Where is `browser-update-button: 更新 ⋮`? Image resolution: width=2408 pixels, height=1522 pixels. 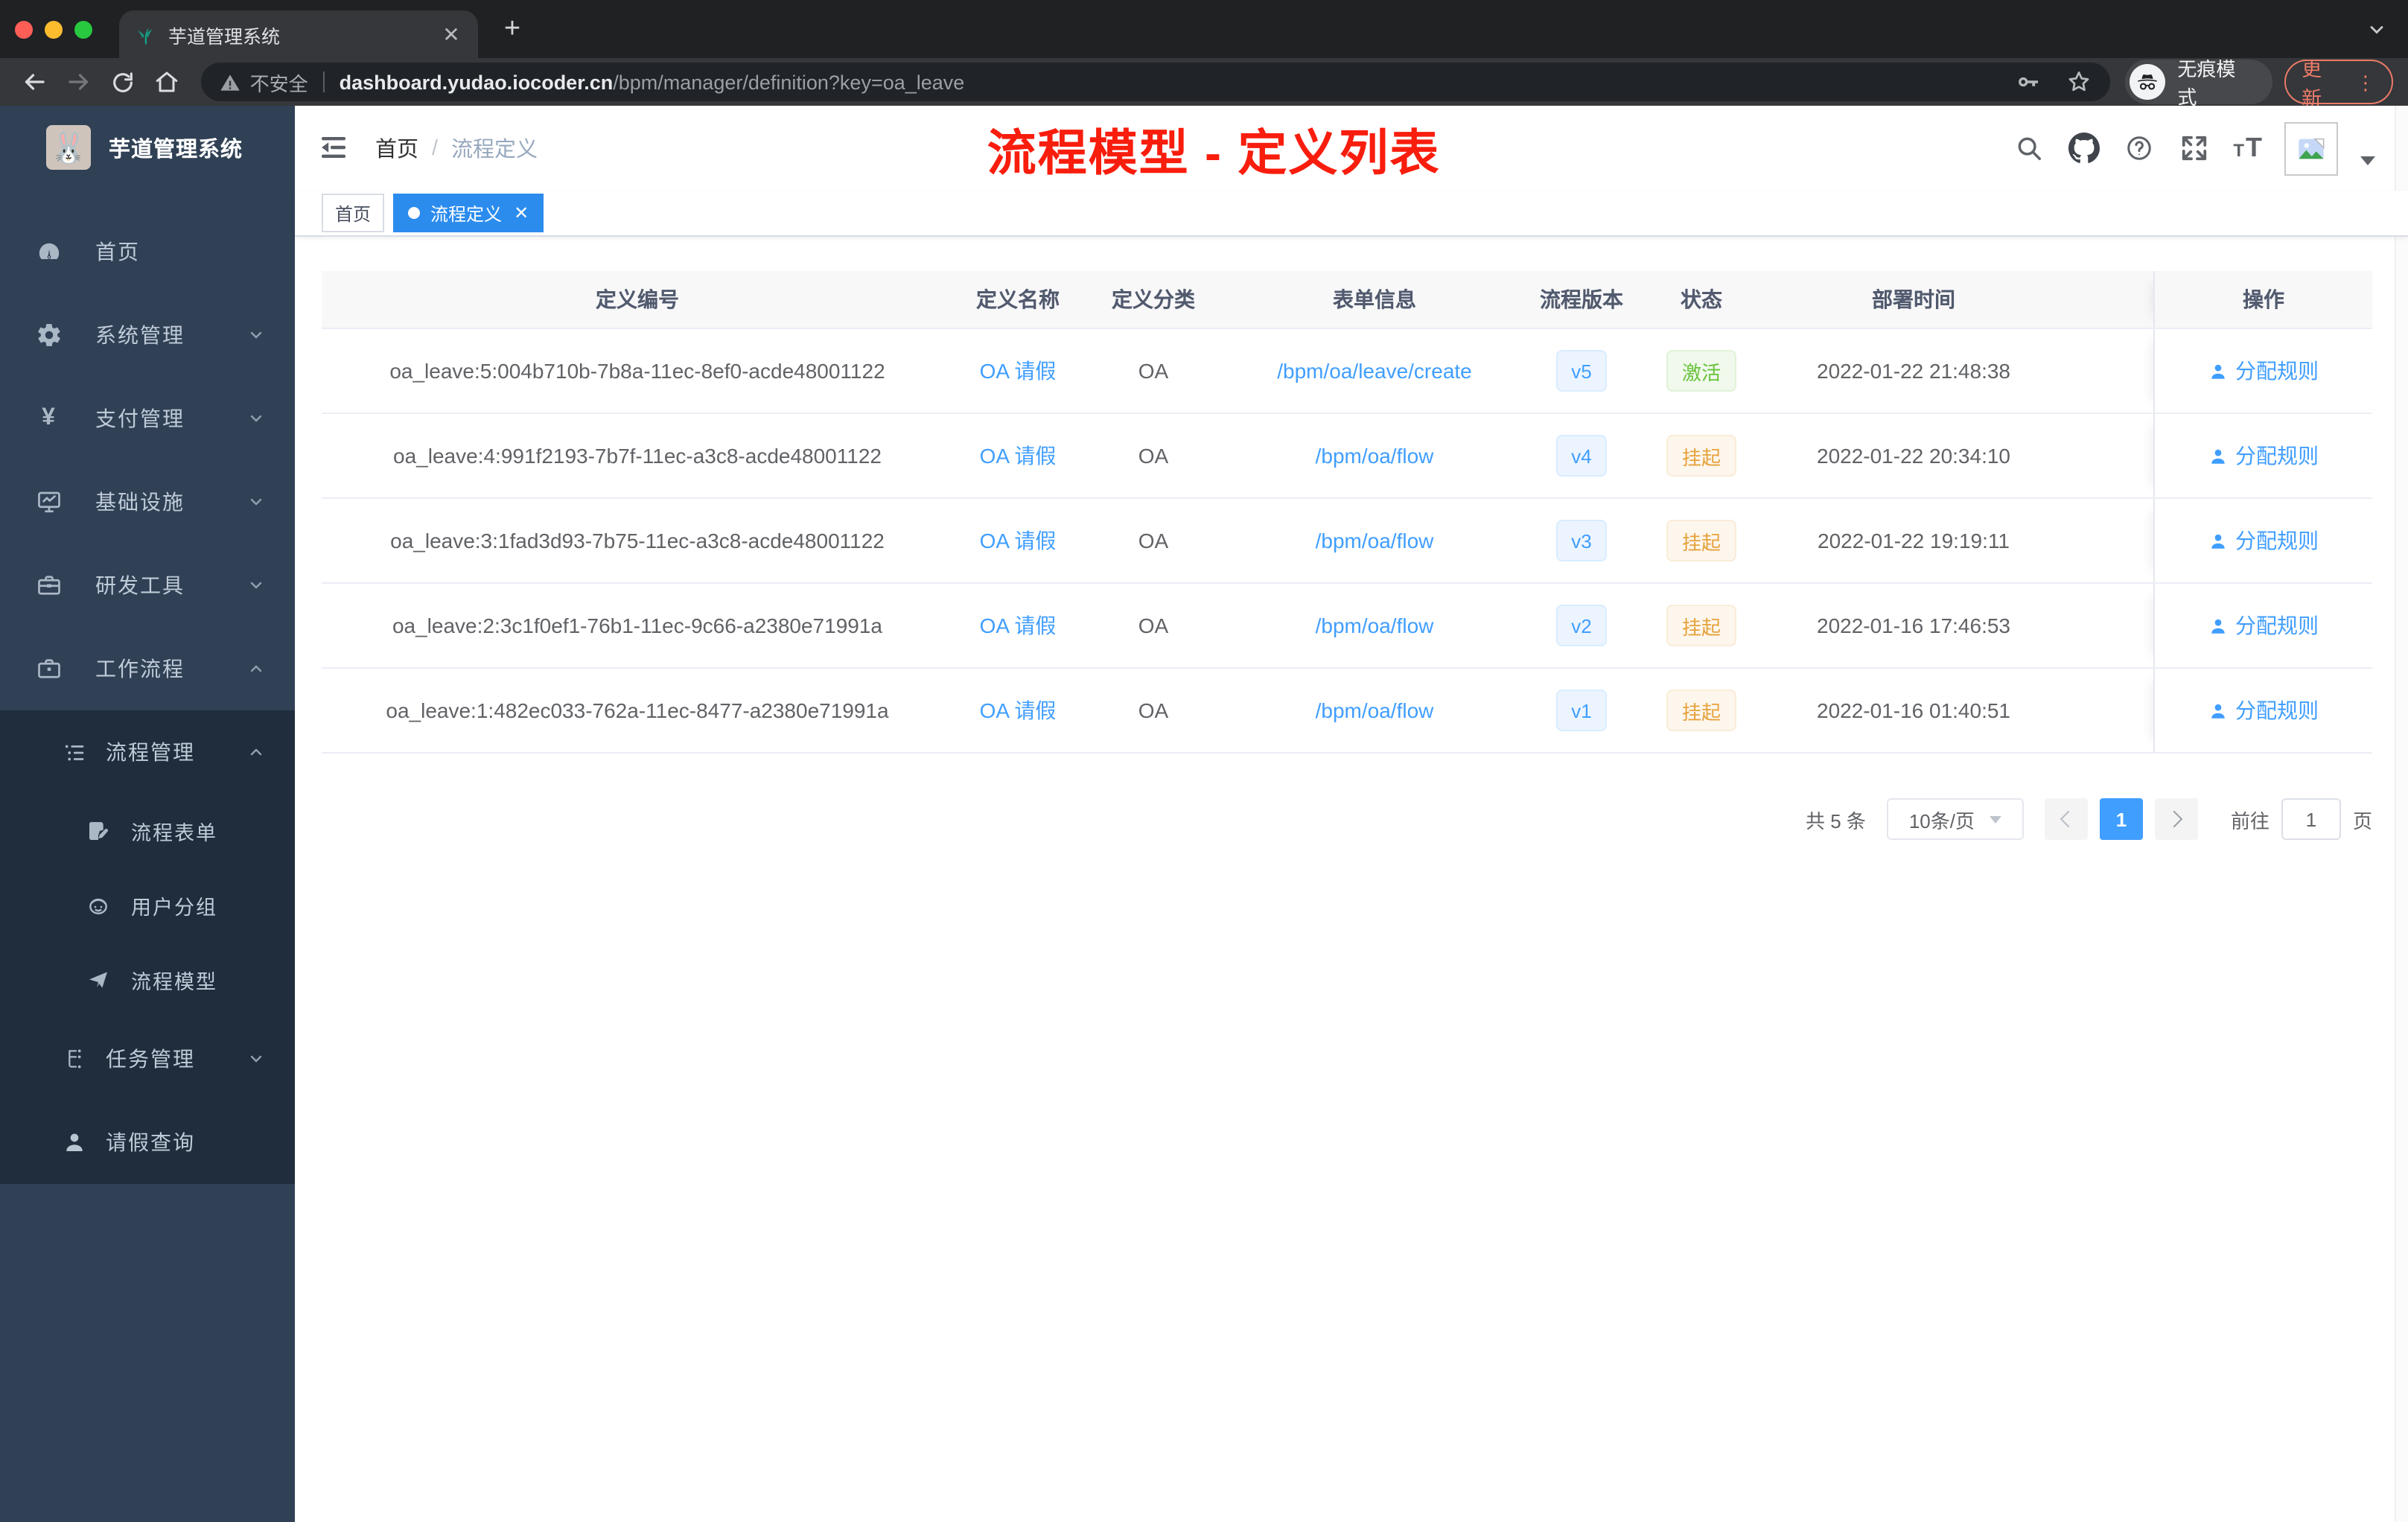
browser-update-button: 更新 ⋮ is located at coordinates (2338, 84).